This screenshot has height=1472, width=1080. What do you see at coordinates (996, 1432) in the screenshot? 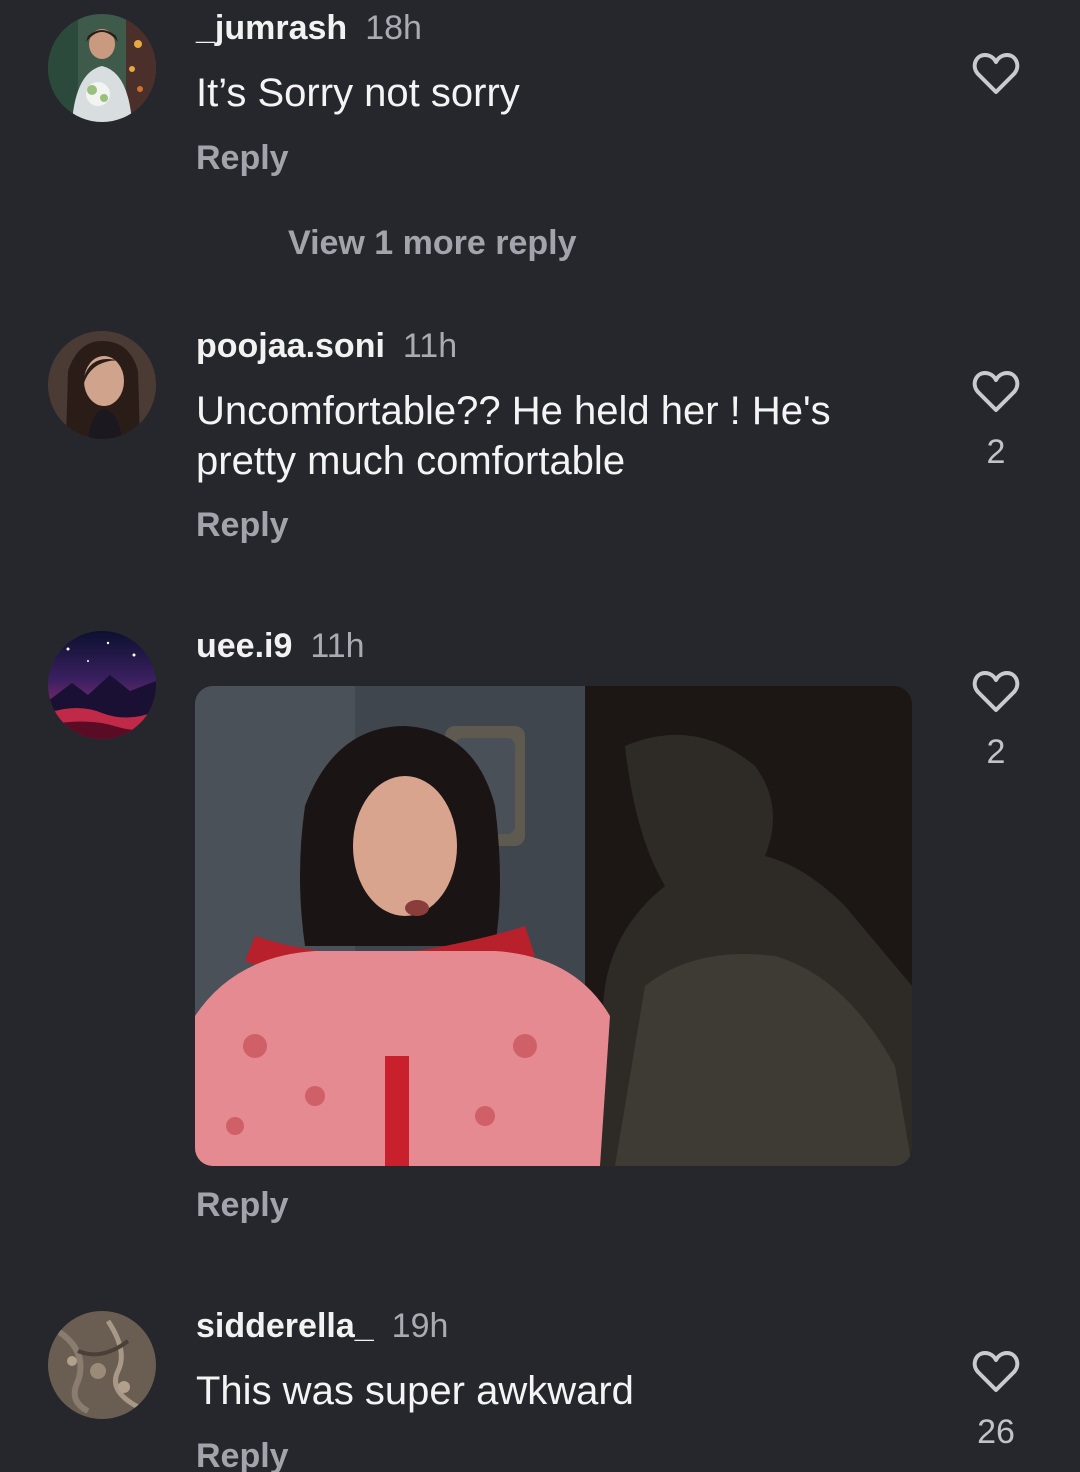
I see `like-count: 26` at bounding box center [996, 1432].